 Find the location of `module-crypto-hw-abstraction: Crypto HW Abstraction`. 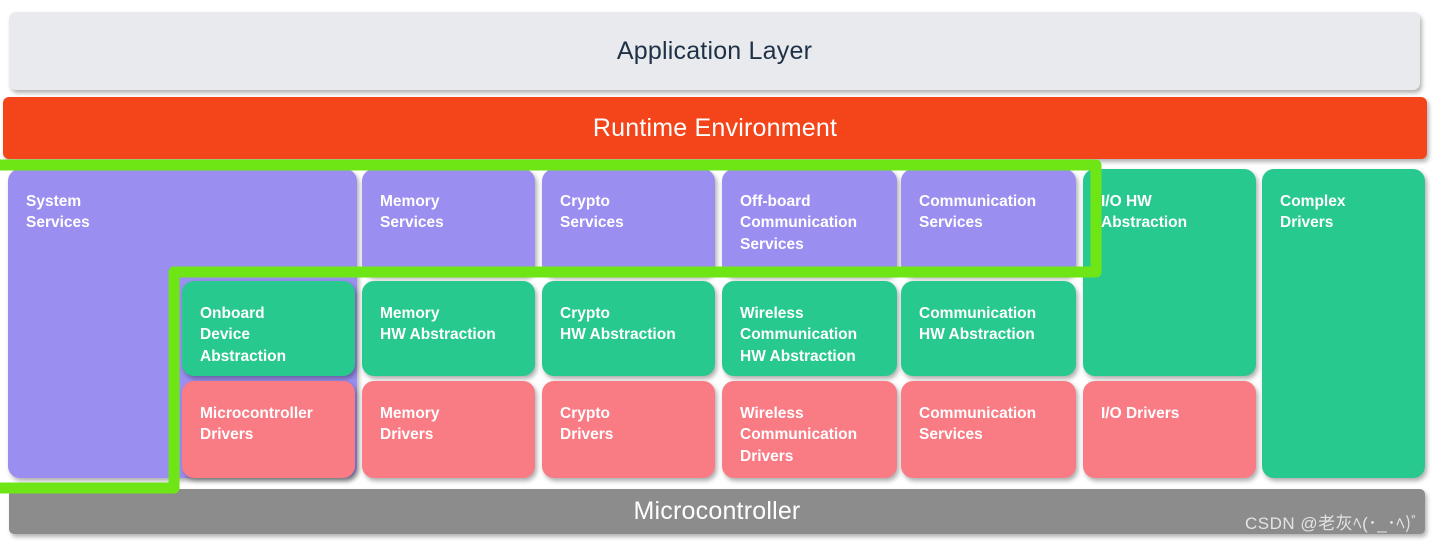

module-crypto-hw-abstraction: Crypto HW Abstraction is located at coordinates (628, 328).